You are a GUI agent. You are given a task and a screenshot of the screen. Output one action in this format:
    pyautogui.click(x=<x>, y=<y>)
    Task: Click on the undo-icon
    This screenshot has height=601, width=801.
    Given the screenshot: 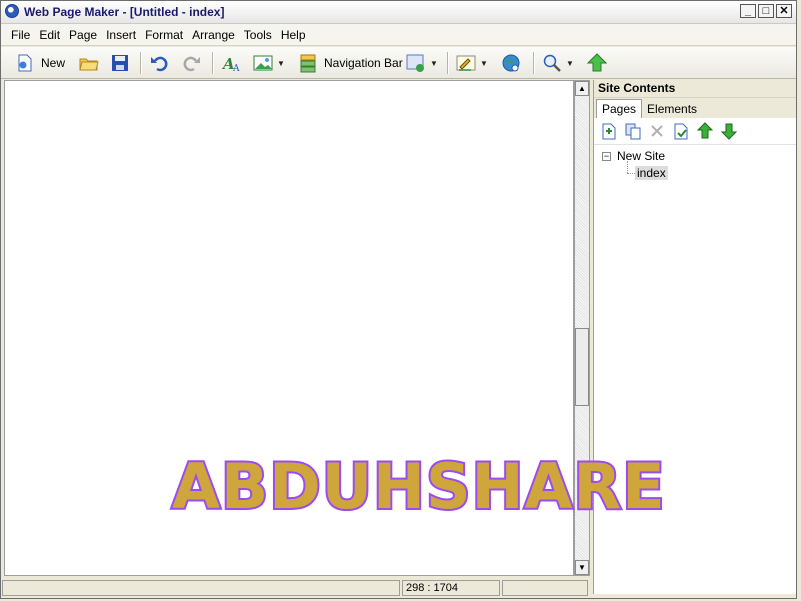 What is the action you would take?
    pyautogui.click(x=159, y=64)
    